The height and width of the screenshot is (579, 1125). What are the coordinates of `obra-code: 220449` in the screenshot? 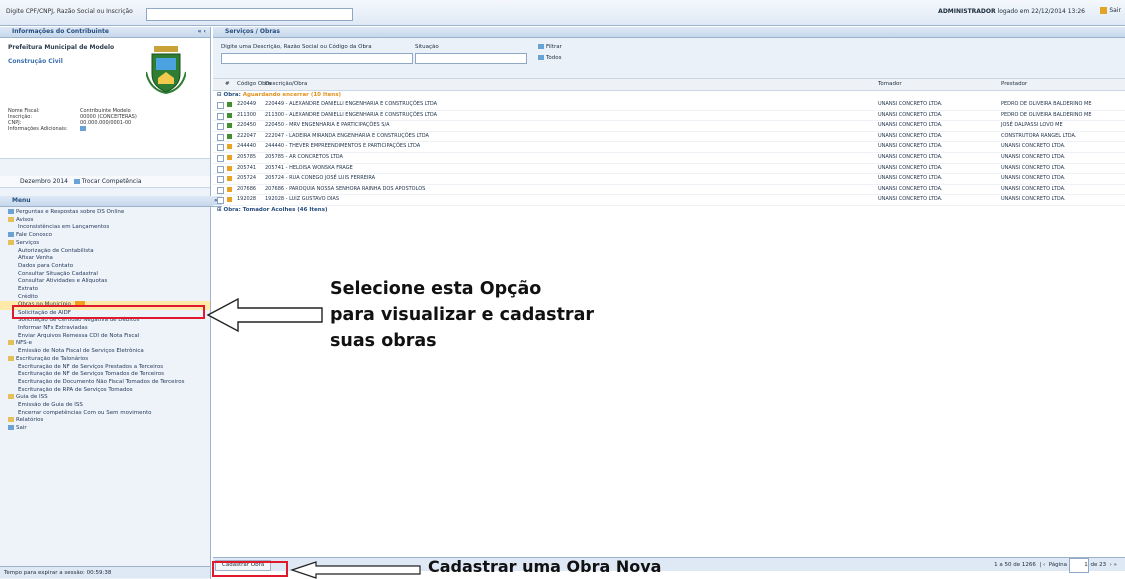 It's located at (247, 104).